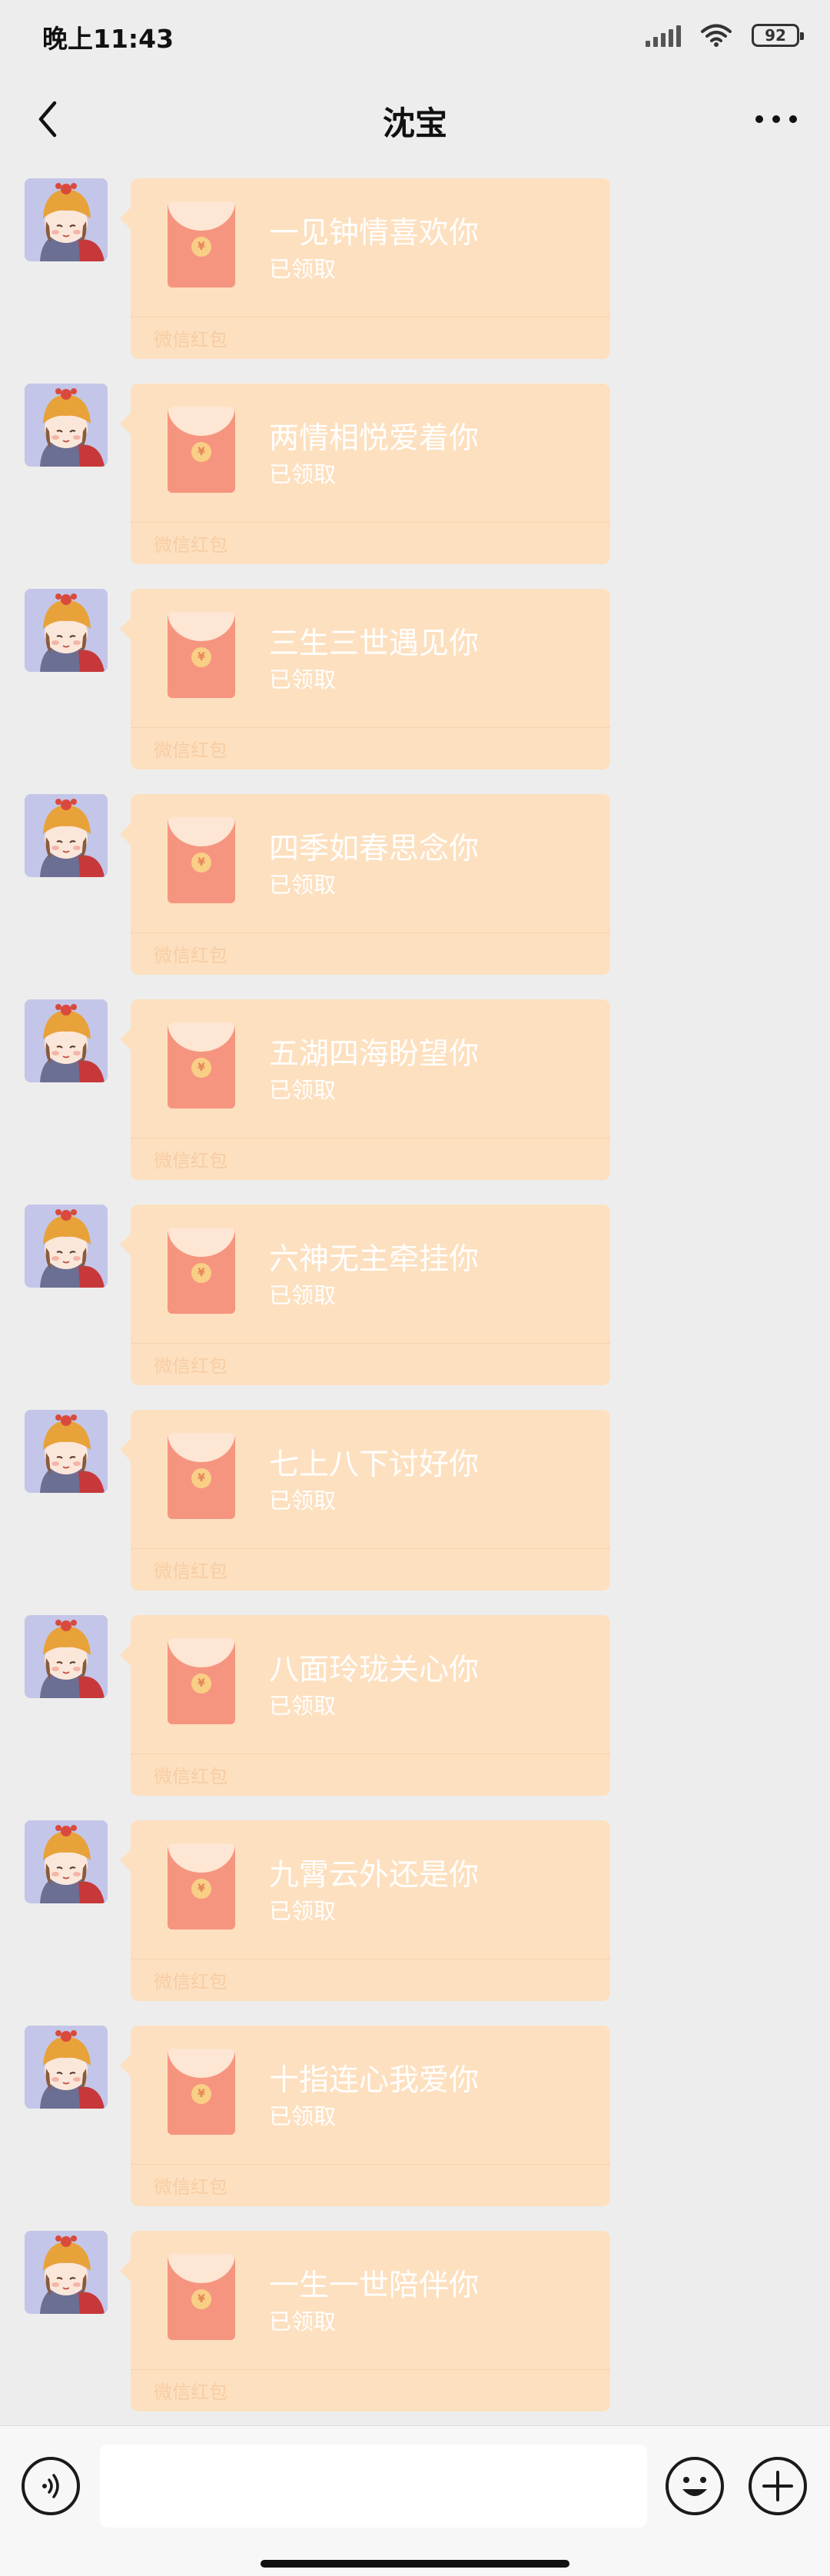 The height and width of the screenshot is (2576, 830). Describe the element at coordinates (414, 124) in the screenshot. I see `chat-title: 沈宝` at that location.